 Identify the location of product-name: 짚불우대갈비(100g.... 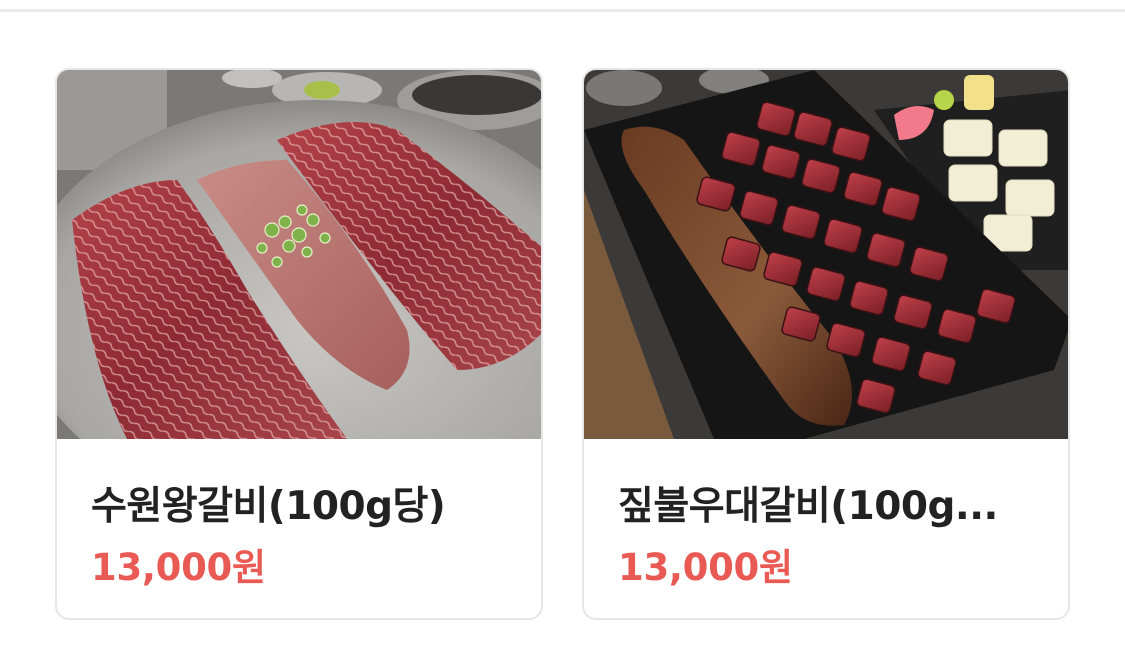
(828, 503).